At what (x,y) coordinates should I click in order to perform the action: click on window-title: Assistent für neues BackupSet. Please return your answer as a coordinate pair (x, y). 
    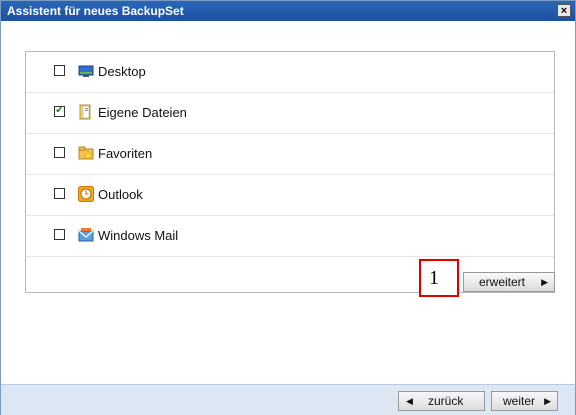
    Looking at the image, I should click on (95, 11).